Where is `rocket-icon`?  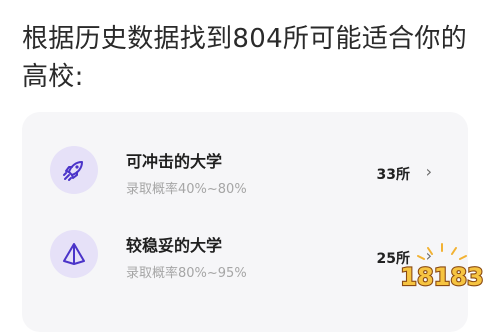
rocket-icon is located at coordinates (74, 170).